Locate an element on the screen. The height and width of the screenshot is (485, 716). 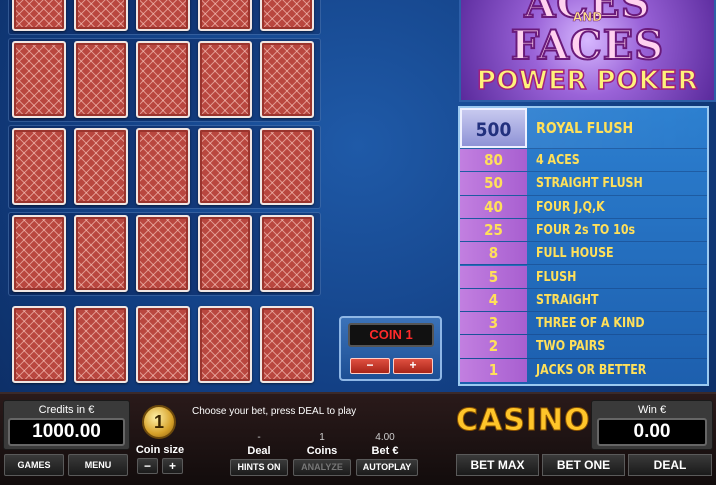
pay-row-four-2s-to-10s: 25 FOUR 2s TO 10s is located at coordinates (583, 230).